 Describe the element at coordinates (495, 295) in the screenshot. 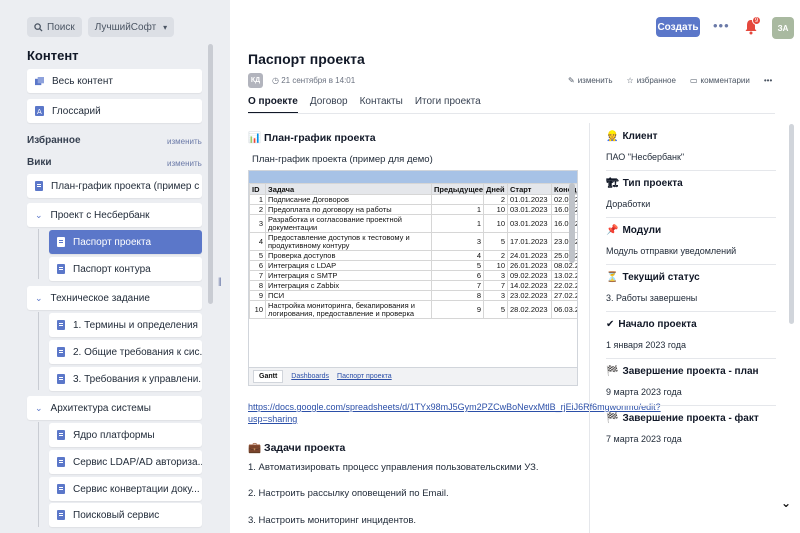

I see `table-cell: 3` at that location.